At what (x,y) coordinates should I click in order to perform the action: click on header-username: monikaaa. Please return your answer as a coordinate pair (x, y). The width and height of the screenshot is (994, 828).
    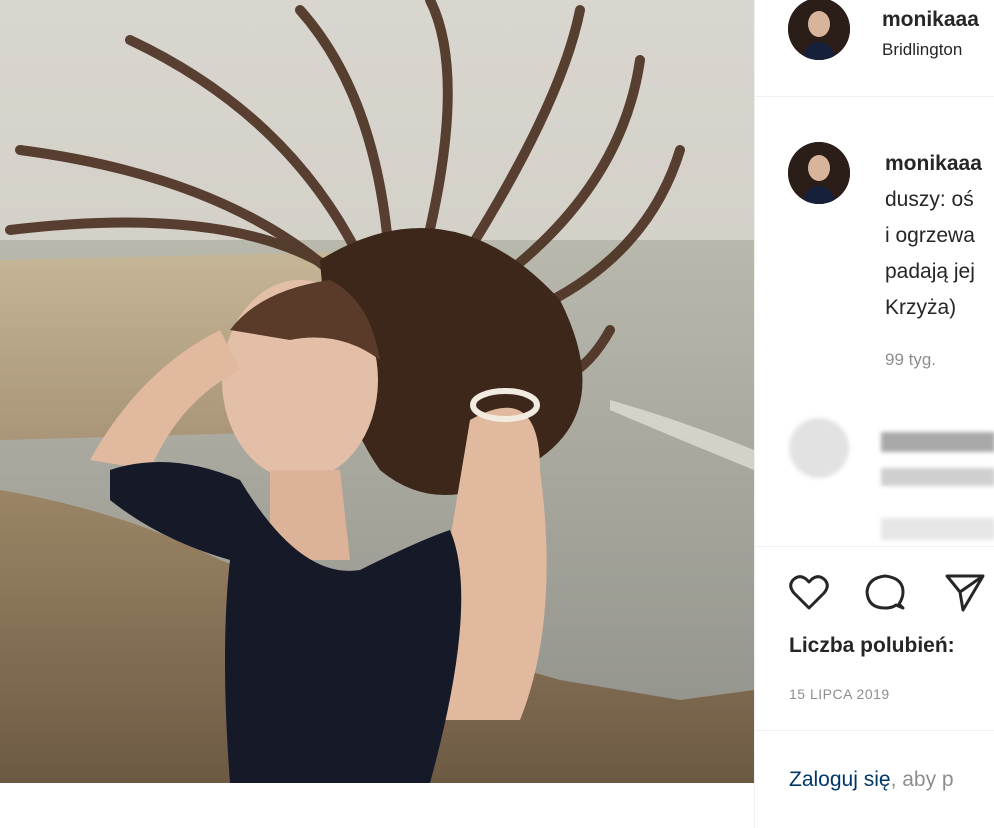
    Looking at the image, I should click on (930, 20).